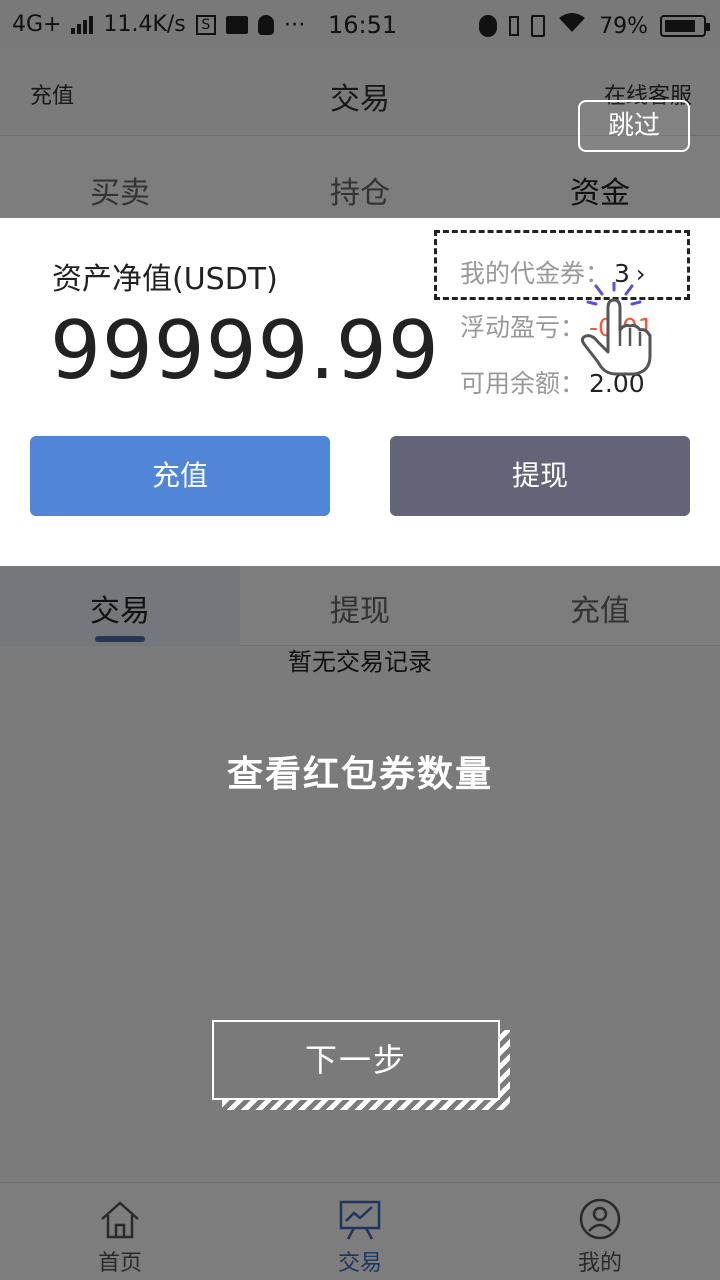  Describe the element at coordinates (180, 476) in the screenshot. I see `recharge-button: 充值` at that location.